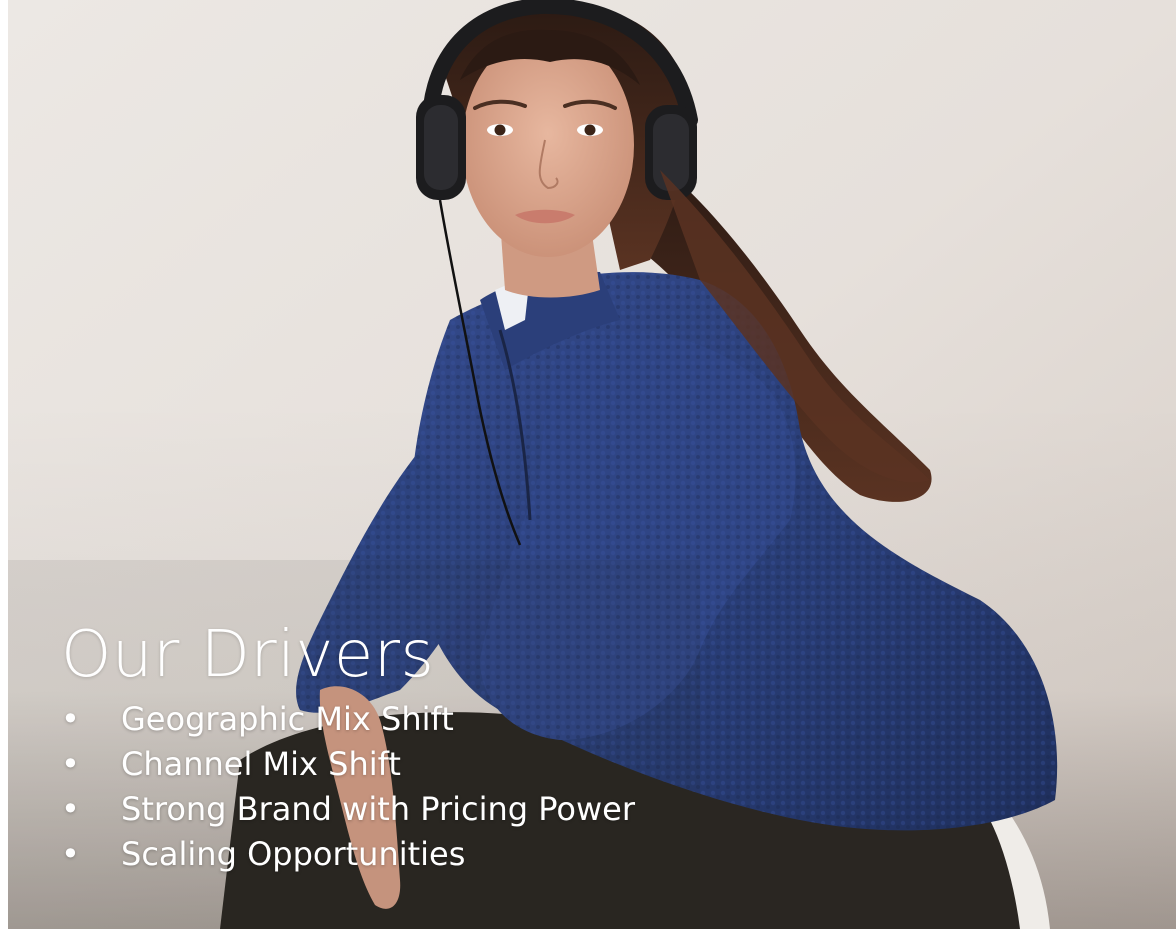  Describe the element at coordinates (248, 655) in the screenshot. I see `slide-title: Our Drivers` at that location.